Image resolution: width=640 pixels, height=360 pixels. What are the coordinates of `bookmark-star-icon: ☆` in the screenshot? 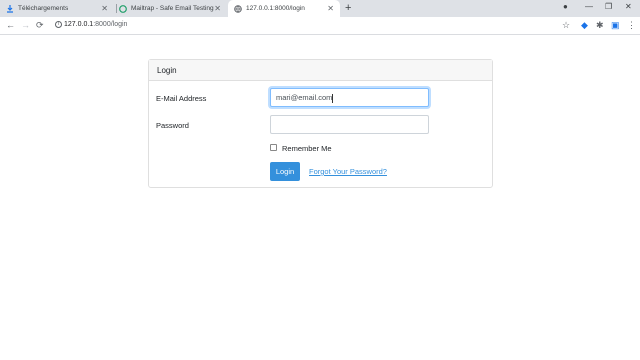 It's located at (566, 25).